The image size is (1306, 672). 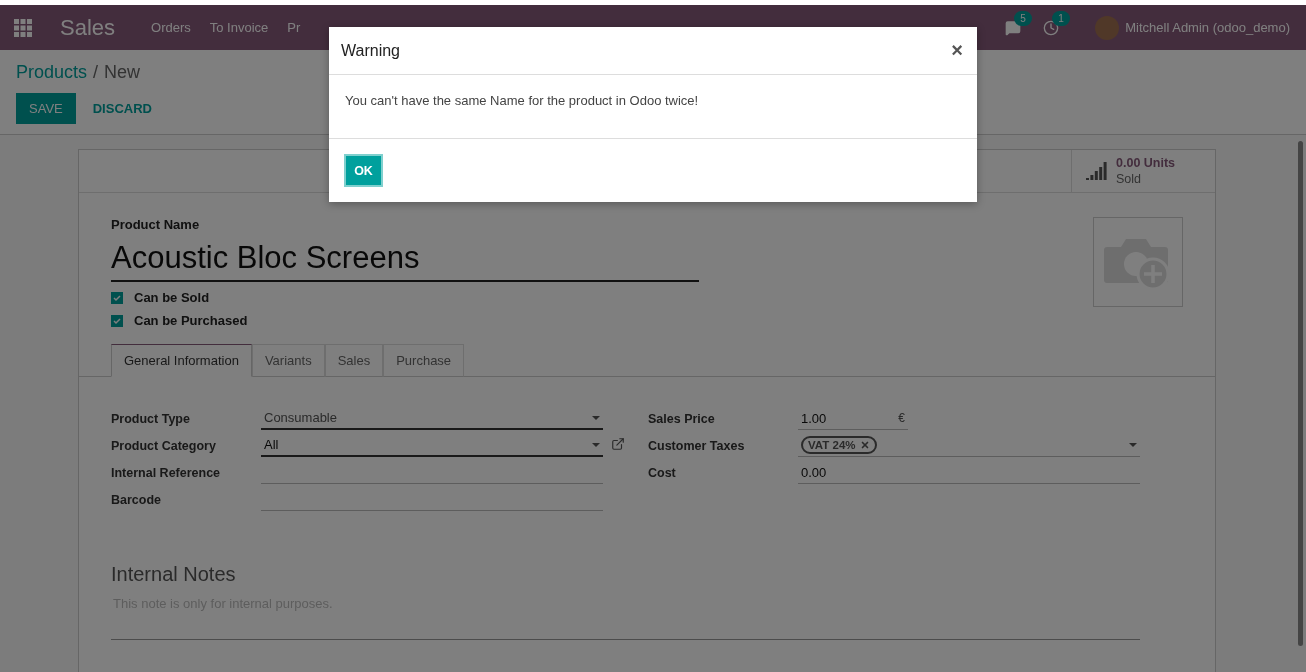 I want to click on tax-tag: VAT 24%, so click(x=839, y=445).